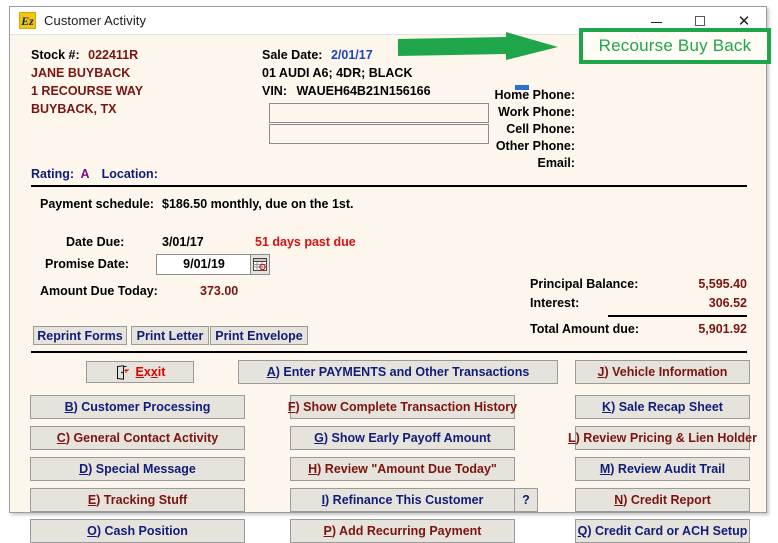 This screenshot has height=543, width=778. What do you see at coordinates (662, 438) in the screenshot?
I see `review-pricing-lien-holder-button: L) Review Pricing & Lien Holder` at bounding box center [662, 438].